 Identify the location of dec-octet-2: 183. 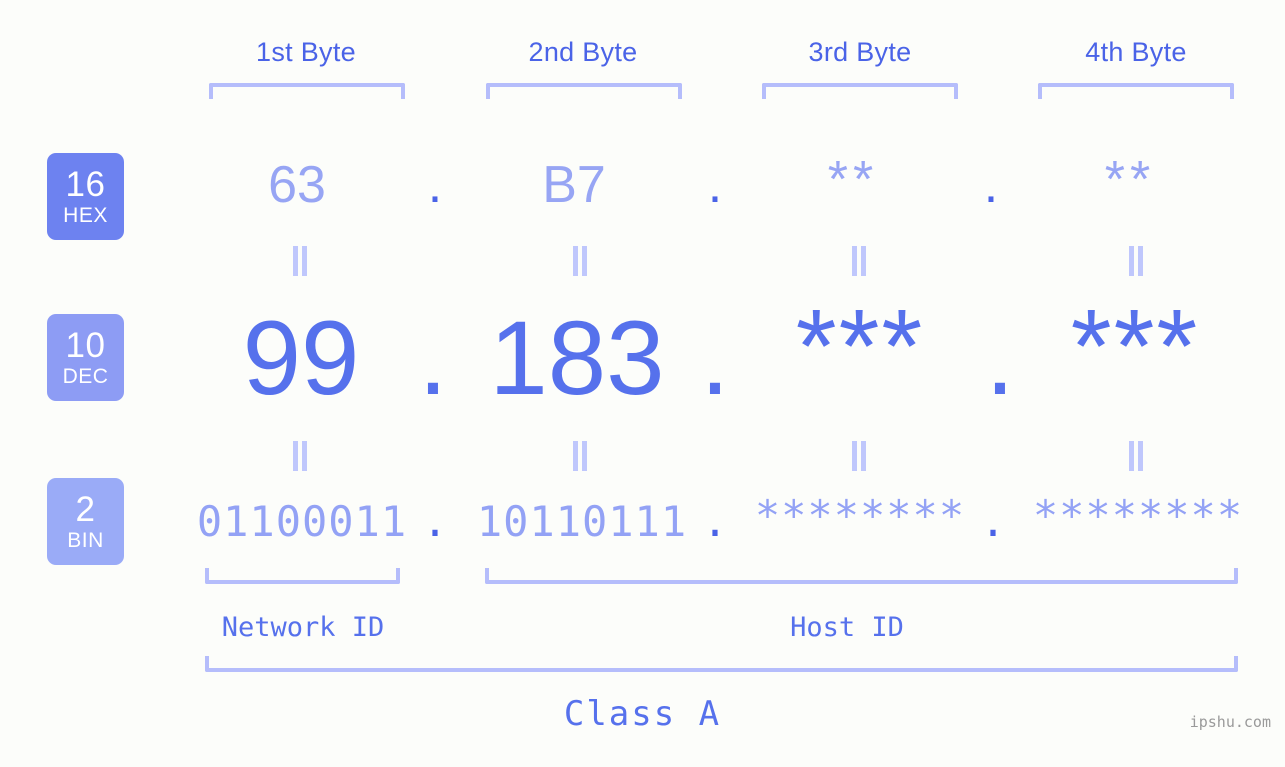
(577, 358).